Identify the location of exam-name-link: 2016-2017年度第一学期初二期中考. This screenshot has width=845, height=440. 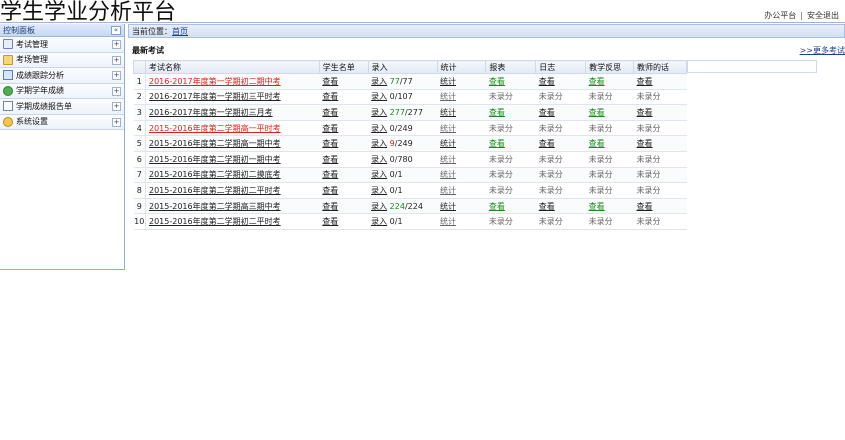
(215, 81).